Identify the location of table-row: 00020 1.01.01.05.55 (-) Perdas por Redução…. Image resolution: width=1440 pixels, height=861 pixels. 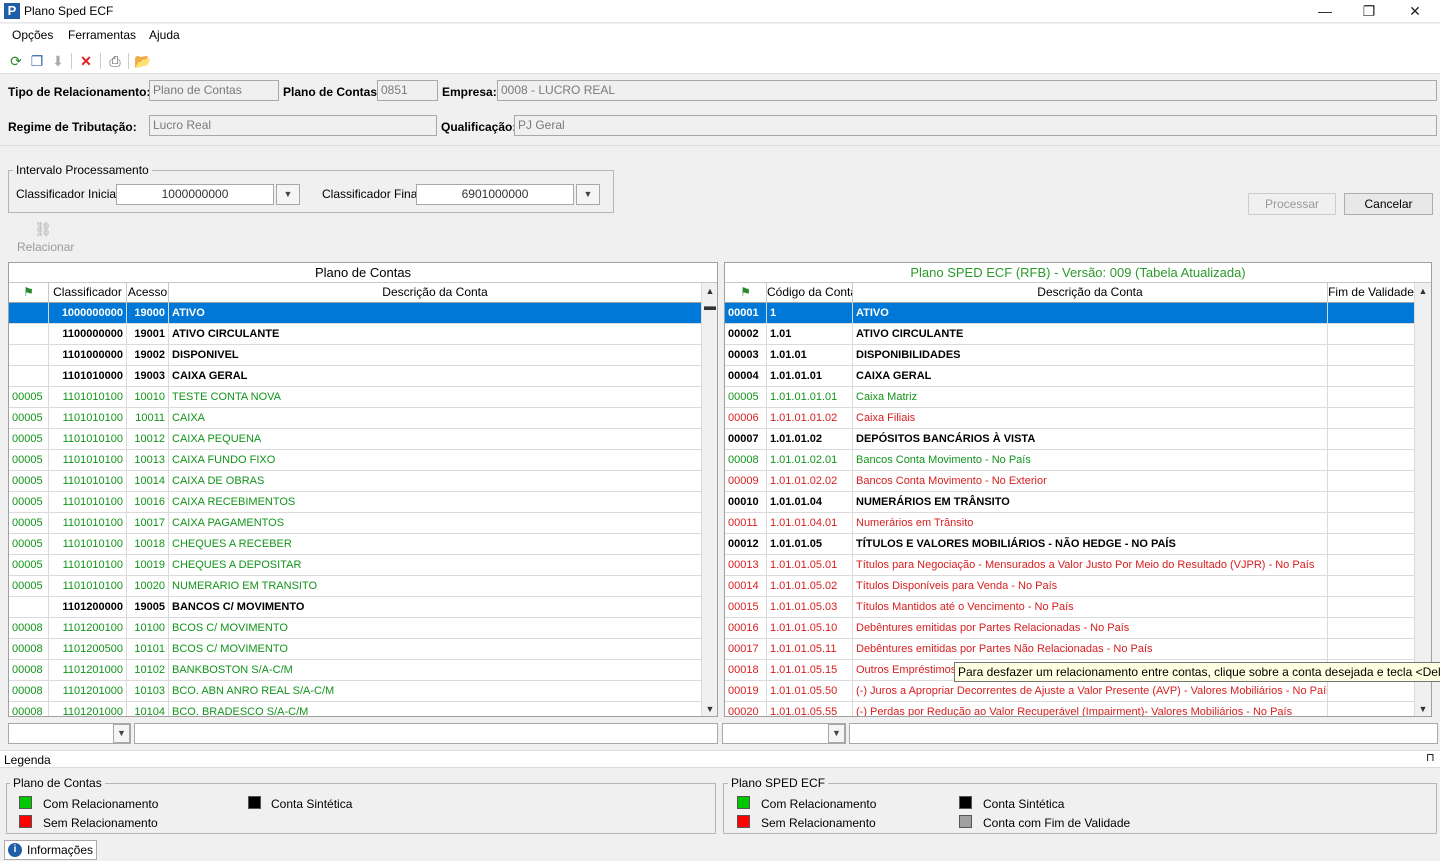
(1070, 709).